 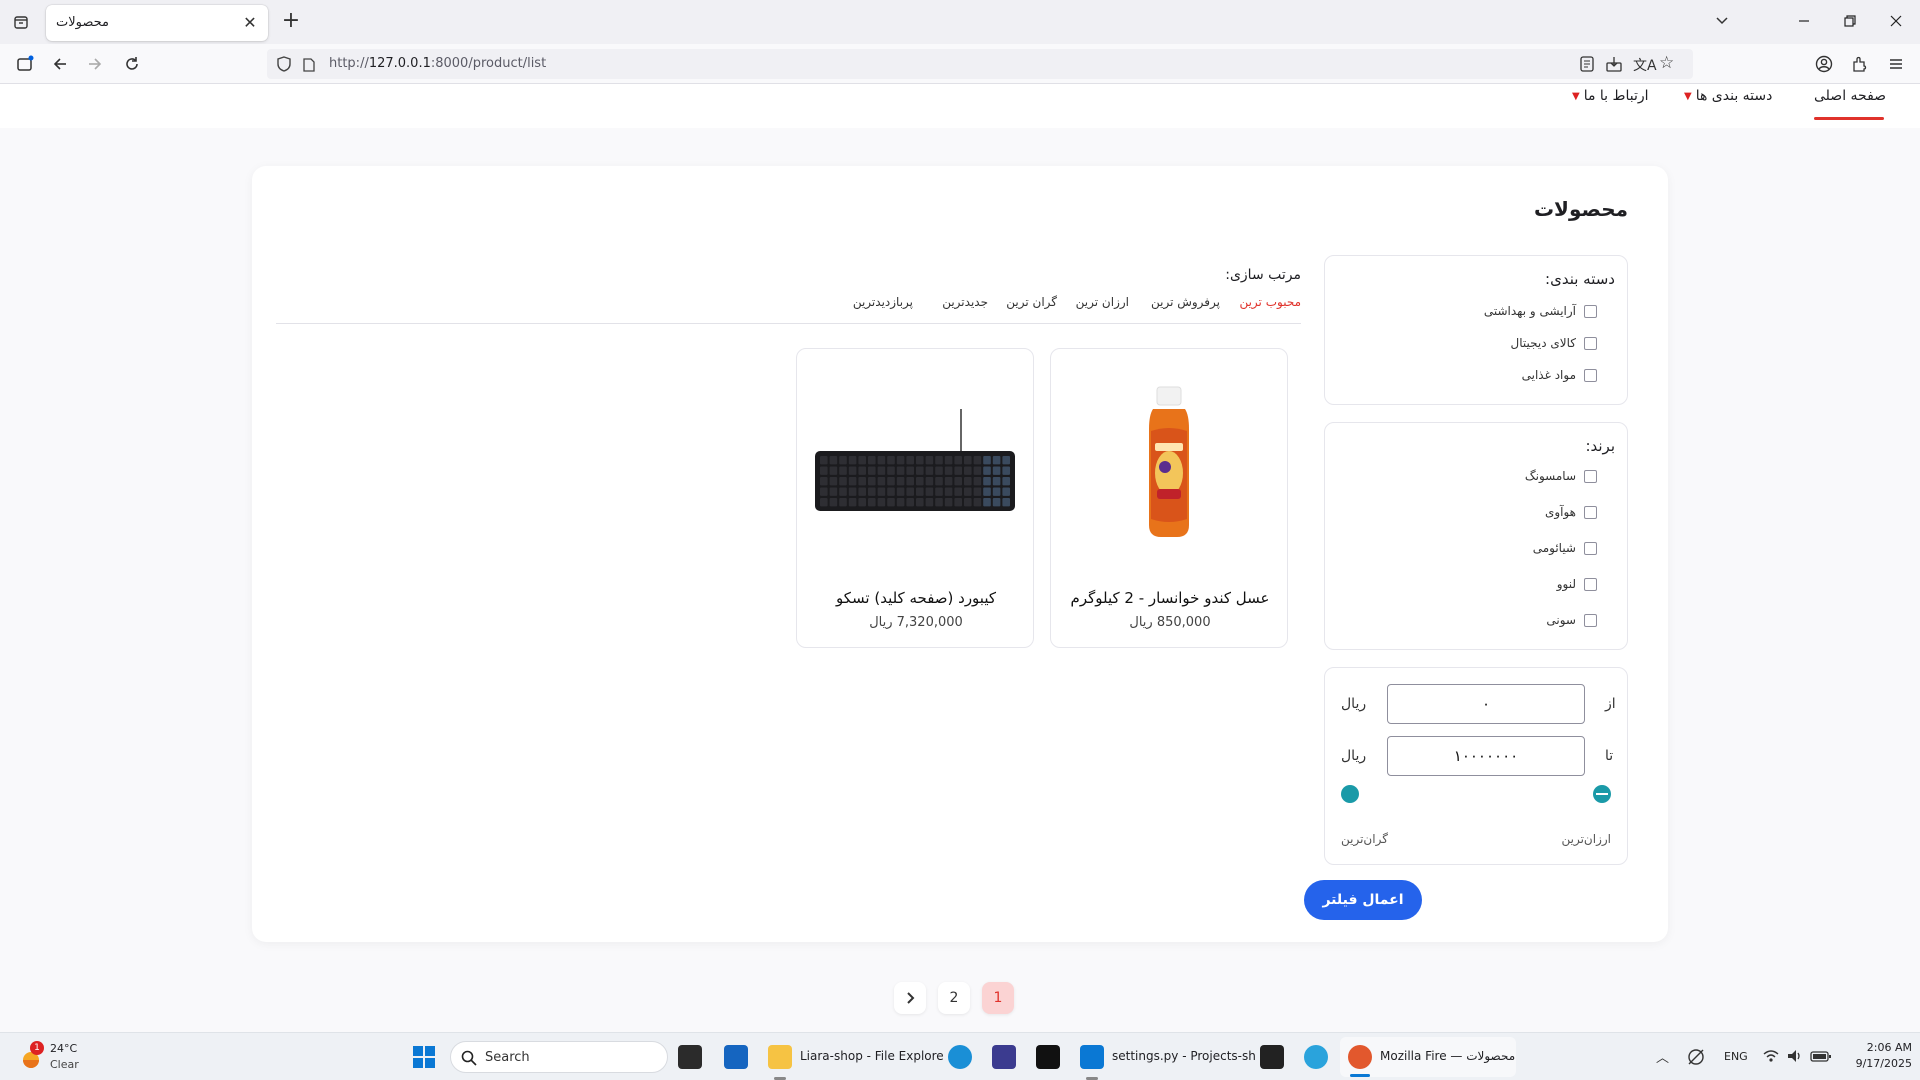 What do you see at coordinates (1860, 64) in the screenshot?
I see `extensions-icon` at bounding box center [1860, 64].